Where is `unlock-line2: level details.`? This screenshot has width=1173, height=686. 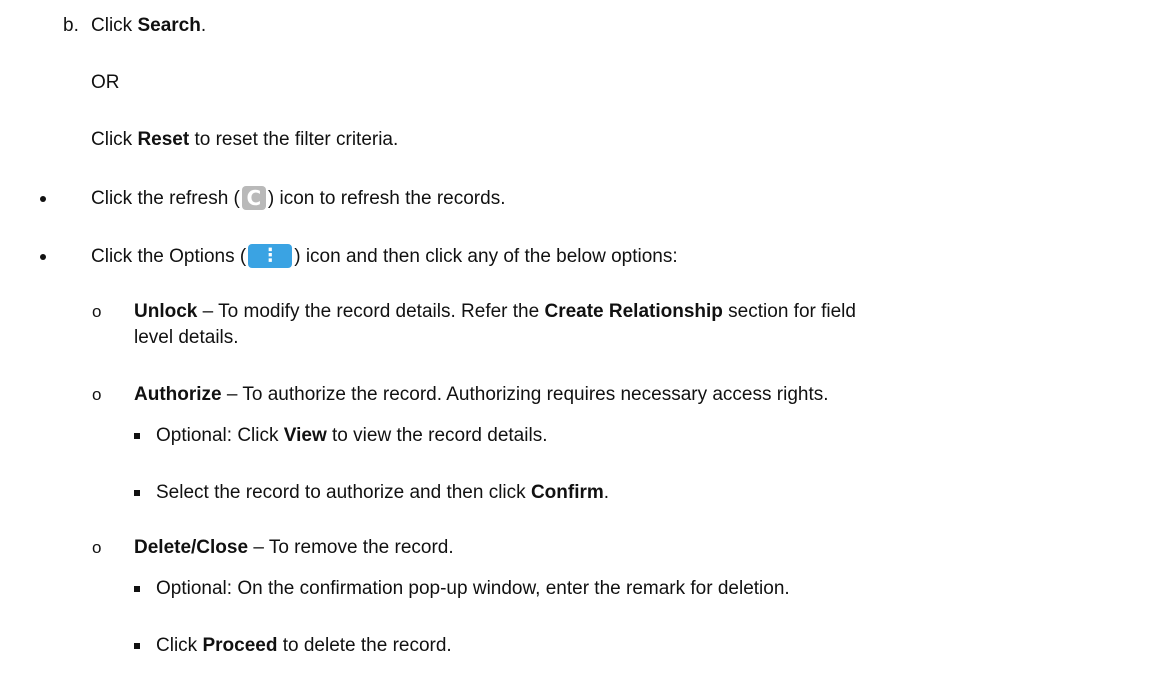
unlock-line2: level details. is located at coordinates (186, 337).